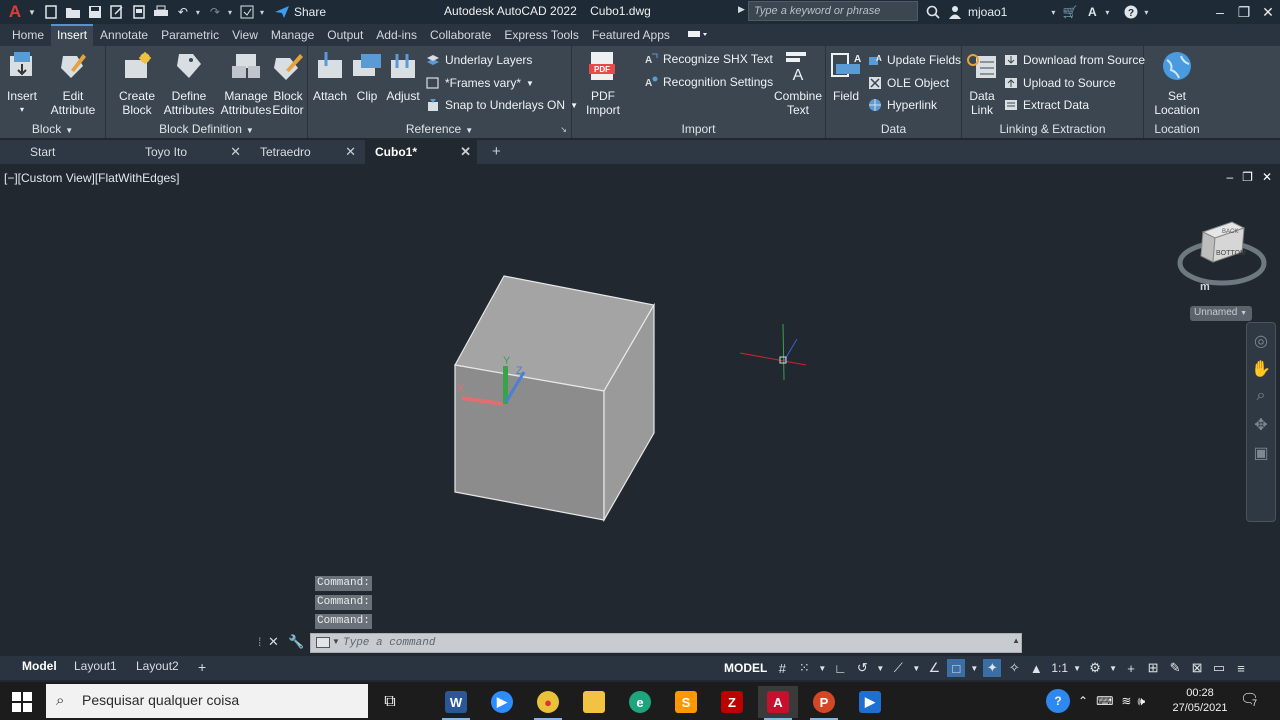 Image resolution: width=1280 pixels, height=720 pixels. I want to click on zoom-extents-icon: ⌕, so click(1261, 397).